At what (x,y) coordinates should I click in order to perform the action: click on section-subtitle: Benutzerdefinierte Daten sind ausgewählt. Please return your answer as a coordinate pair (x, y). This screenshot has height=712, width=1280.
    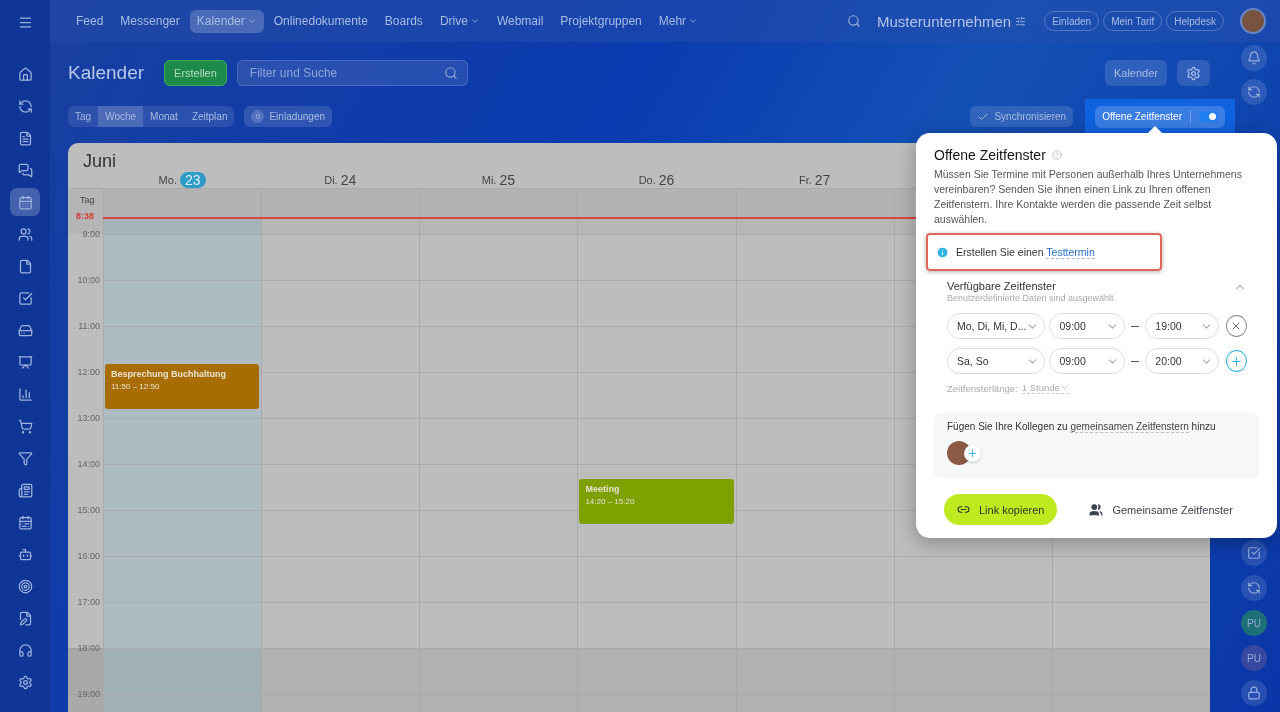
    Looking at the image, I should click on (1030, 298).